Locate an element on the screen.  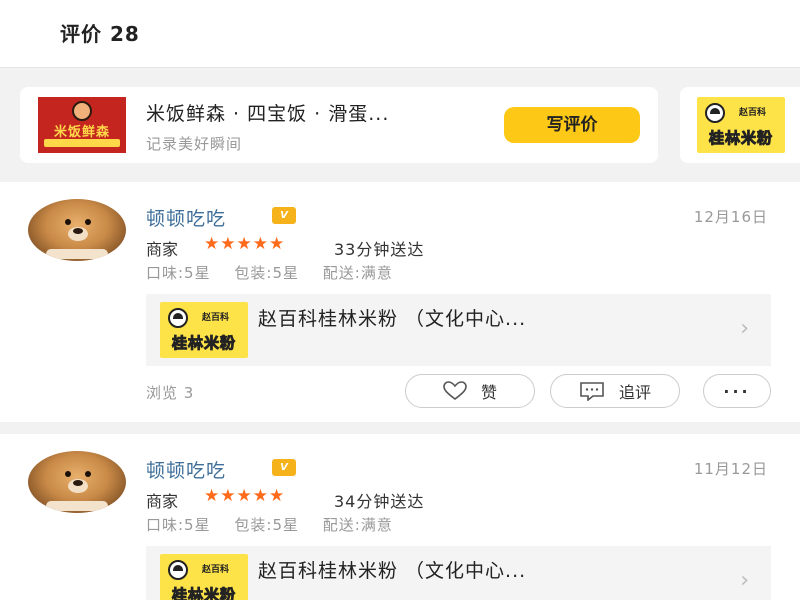
comment-icon is located at coordinates (592, 391).